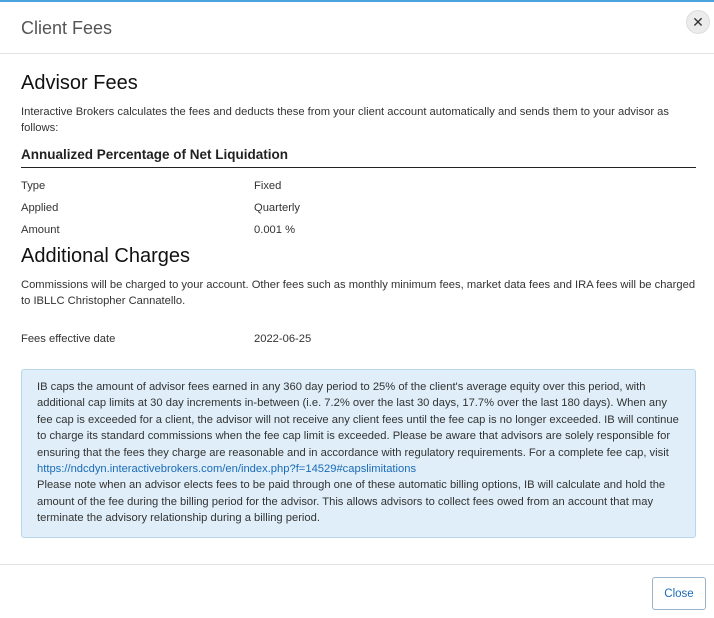  Describe the element at coordinates (40, 230) in the screenshot. I see `fee-row-label: Amount` at that location.